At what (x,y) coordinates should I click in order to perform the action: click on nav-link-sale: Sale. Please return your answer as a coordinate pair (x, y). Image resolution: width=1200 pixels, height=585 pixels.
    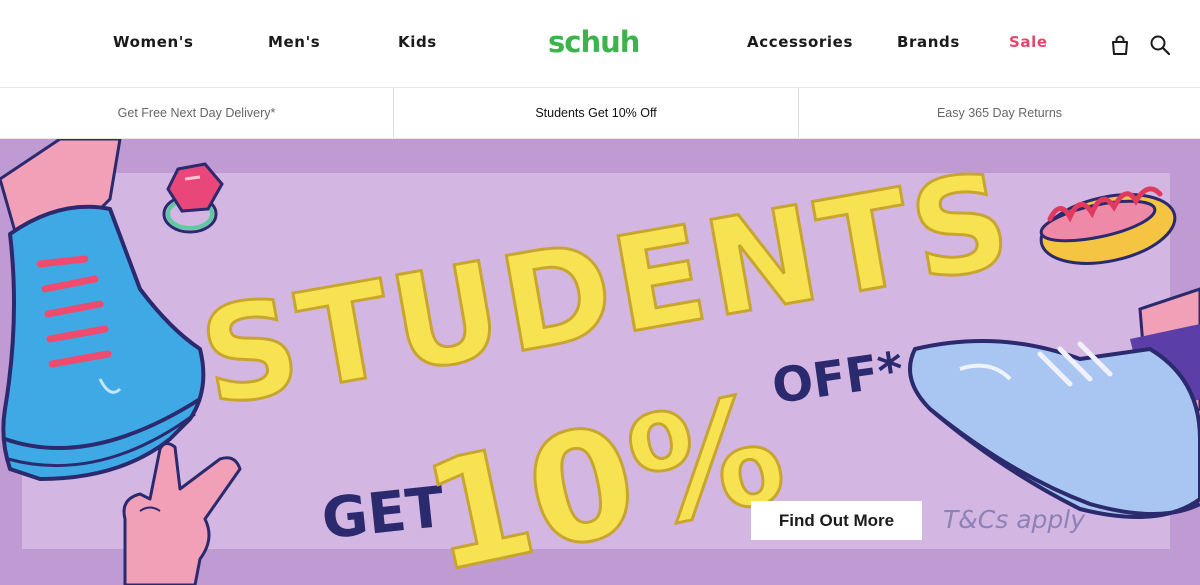
    Looking at the image, I should click on (1028, 42).